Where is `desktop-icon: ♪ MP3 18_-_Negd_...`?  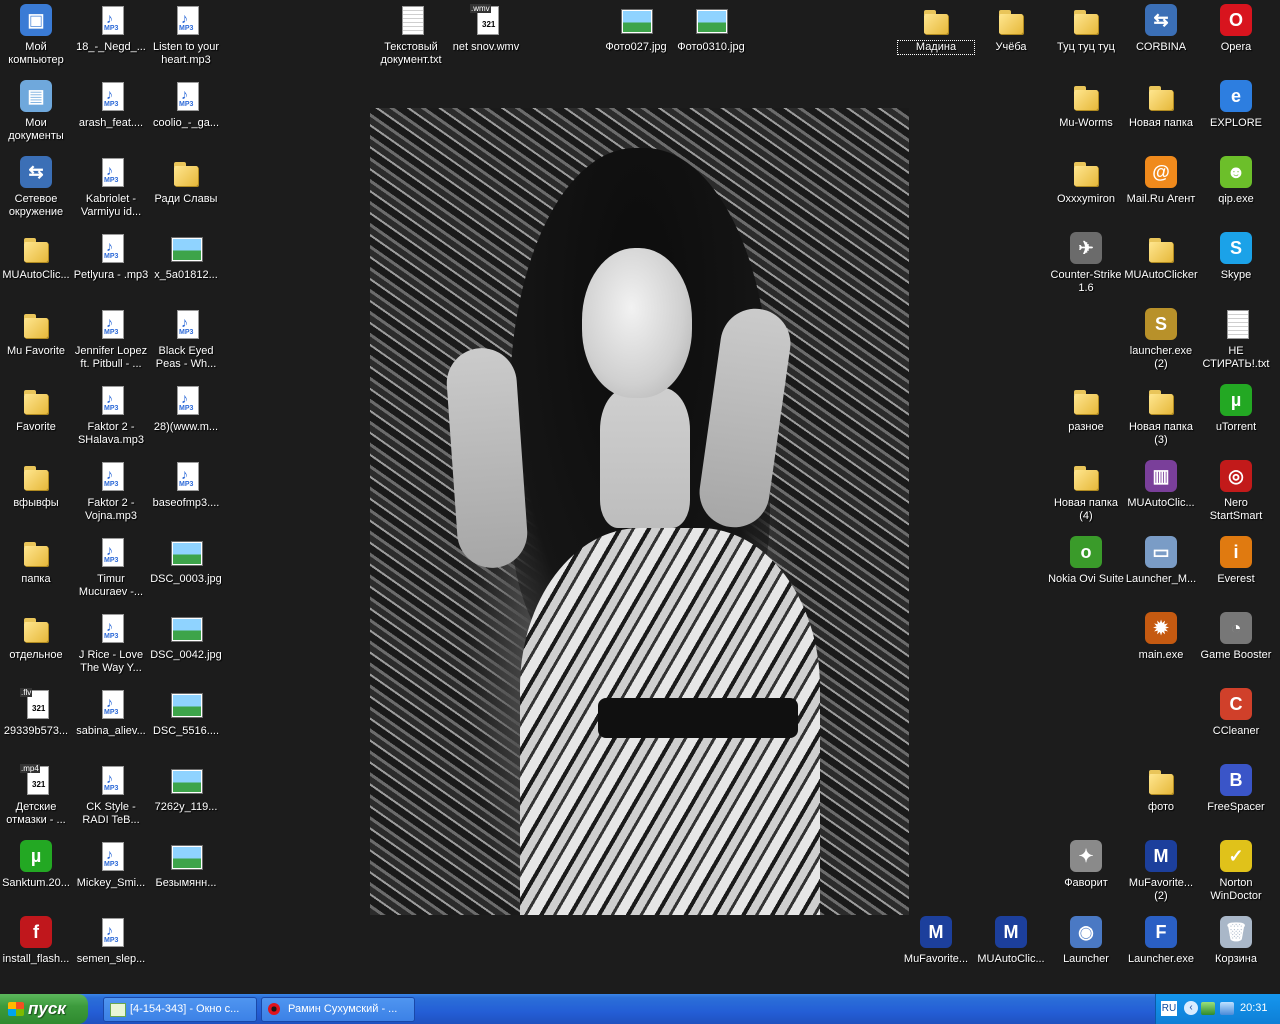 desktop-icon: ♪ MP3 18_-_Negd_... is located at coordinates (111, 28).